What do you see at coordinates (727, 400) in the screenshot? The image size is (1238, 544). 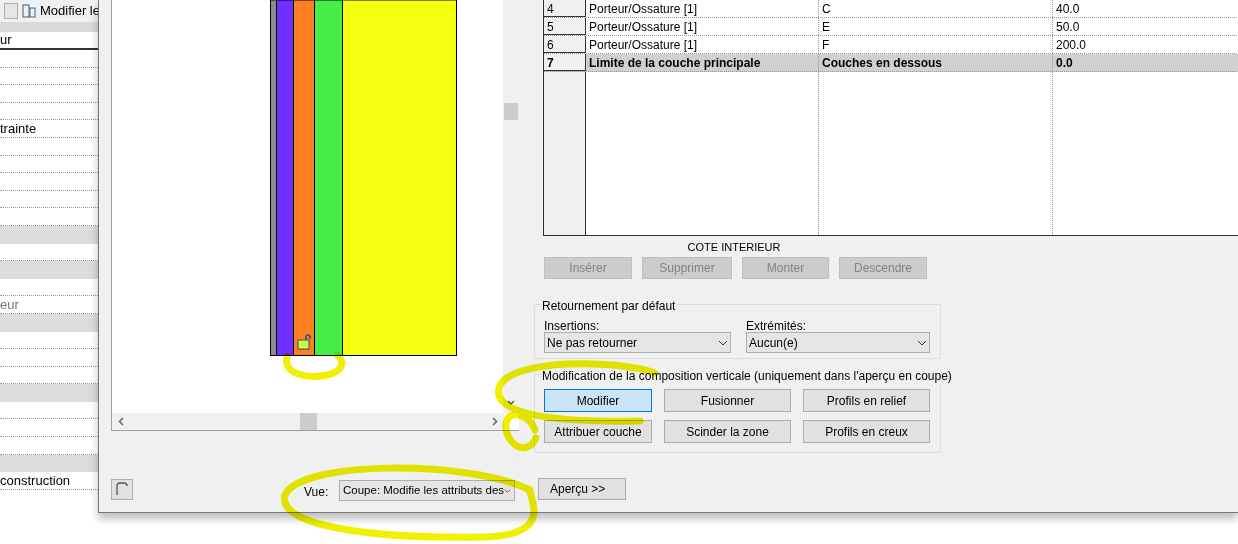 I see `structure-tool-button: Fusionner` at bounding box center [727, 400].